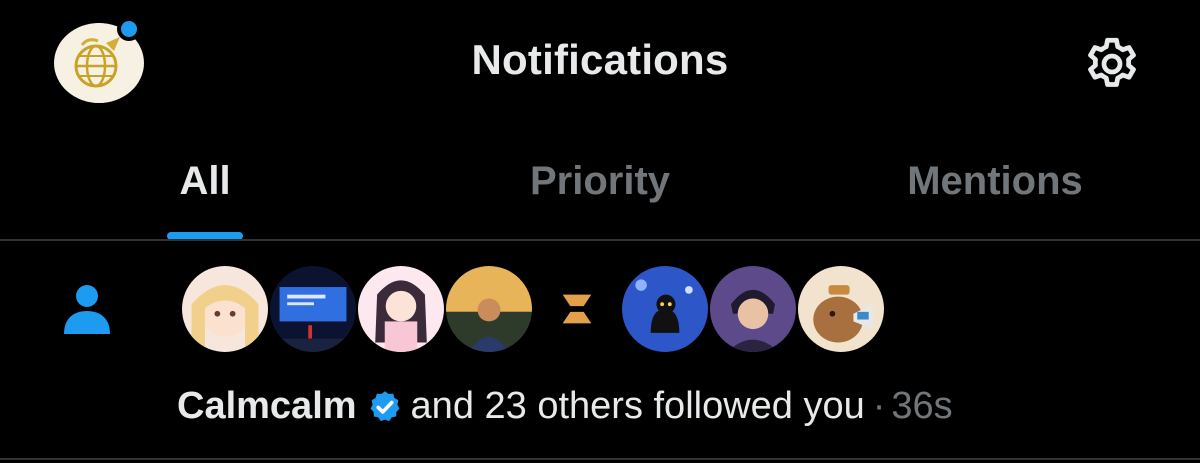  I want to click on notification-body: and 23 others followed you, so click(637, 406).